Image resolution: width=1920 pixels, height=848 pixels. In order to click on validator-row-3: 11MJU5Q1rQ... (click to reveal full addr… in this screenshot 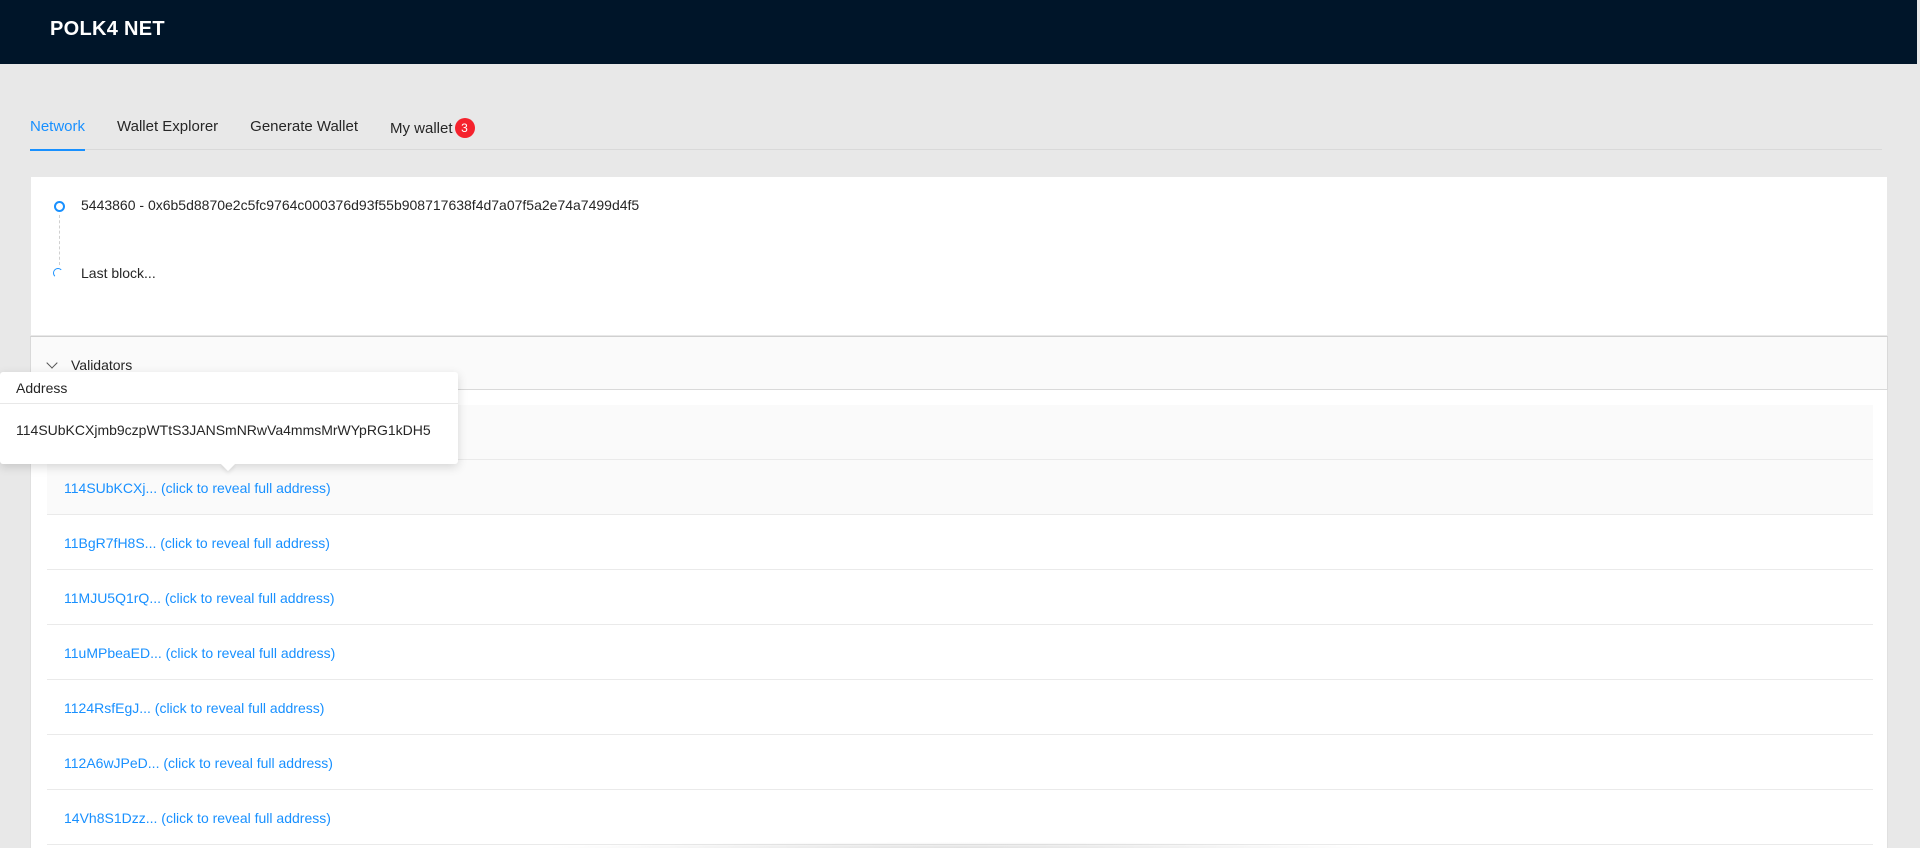, I will do `click(960, 597)`.